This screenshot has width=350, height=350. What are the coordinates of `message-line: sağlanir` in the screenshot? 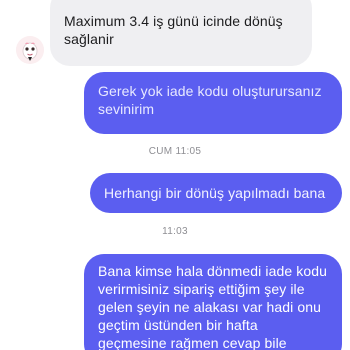 It's located at (89, 39).